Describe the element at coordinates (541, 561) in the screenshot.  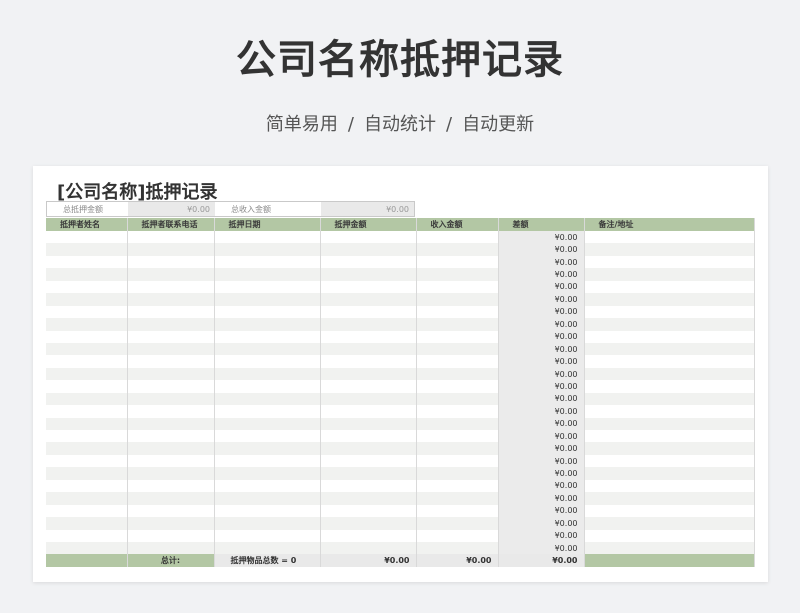
I see `footer-diff-total: ¥0.00` at that location.